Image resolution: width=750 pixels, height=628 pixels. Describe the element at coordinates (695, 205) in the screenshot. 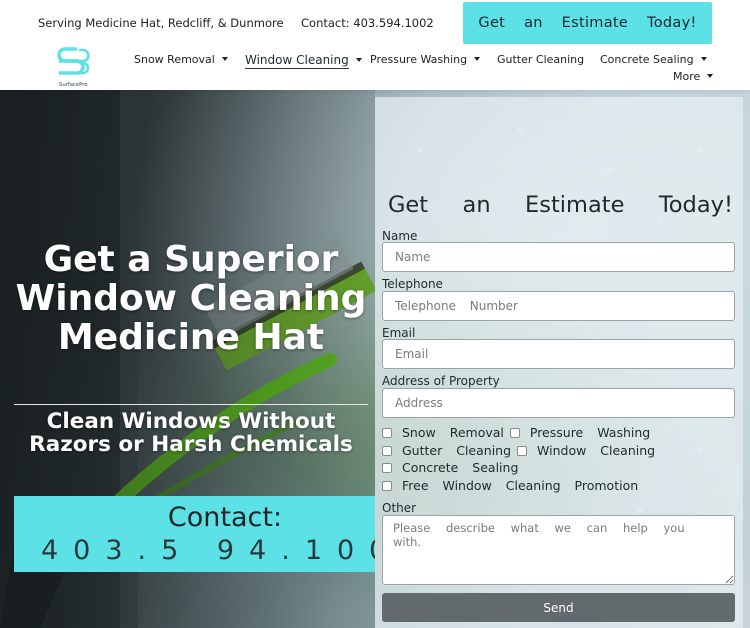

I see `form-title-word: Today!` at that location.